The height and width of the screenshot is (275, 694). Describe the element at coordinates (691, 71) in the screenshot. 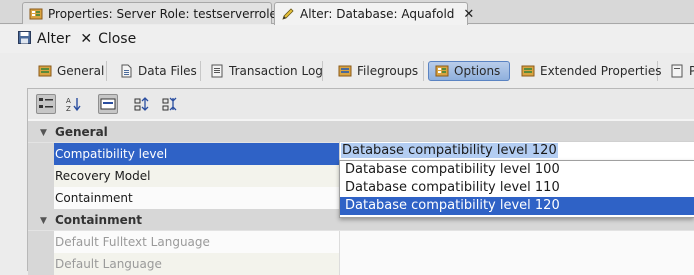

I see `tab-label: Pr` at that location.